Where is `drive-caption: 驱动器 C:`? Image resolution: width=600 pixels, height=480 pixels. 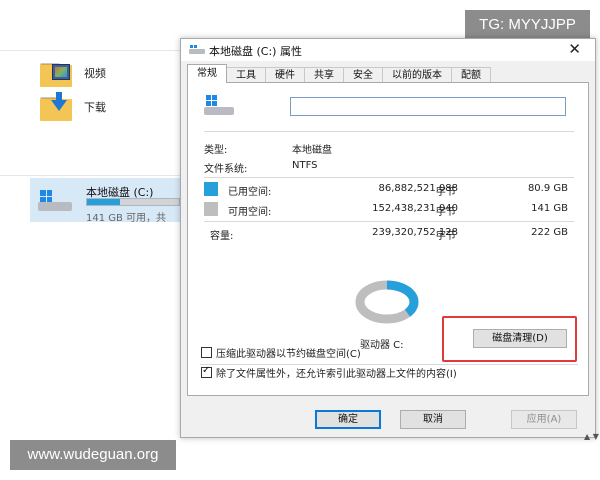
drive-caption: 驱动器 C: is located at coordinates (382, 345).